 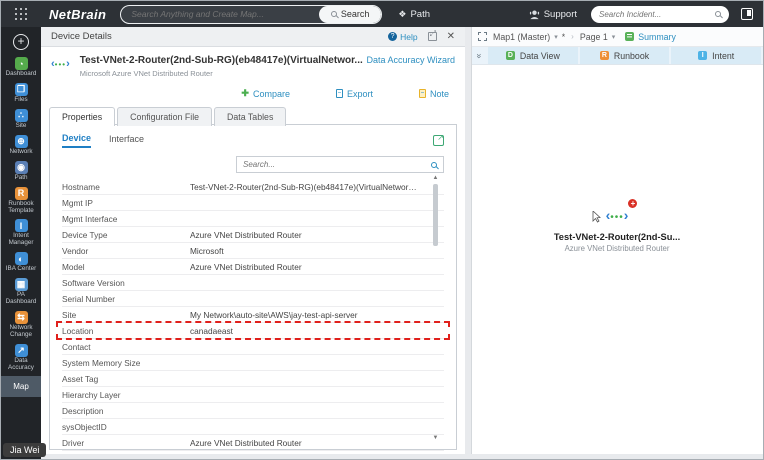 I want to click on files-icon: ❐, so click(x=21, y=89).